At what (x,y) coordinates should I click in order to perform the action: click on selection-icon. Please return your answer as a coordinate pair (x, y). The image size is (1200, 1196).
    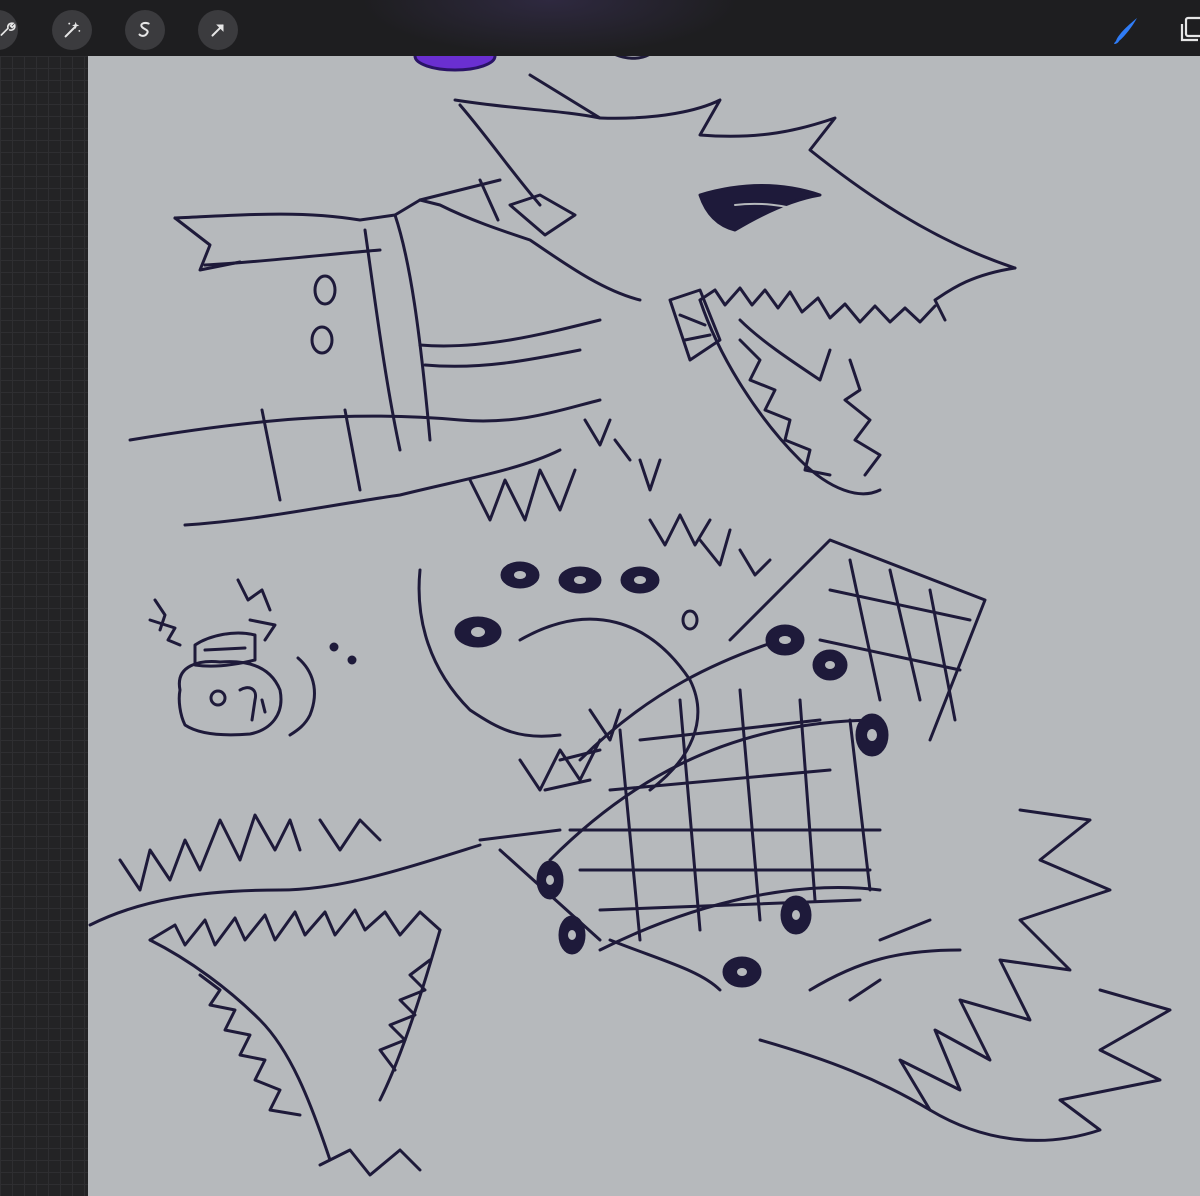
    Looking at the image, I should click on (144, 29).